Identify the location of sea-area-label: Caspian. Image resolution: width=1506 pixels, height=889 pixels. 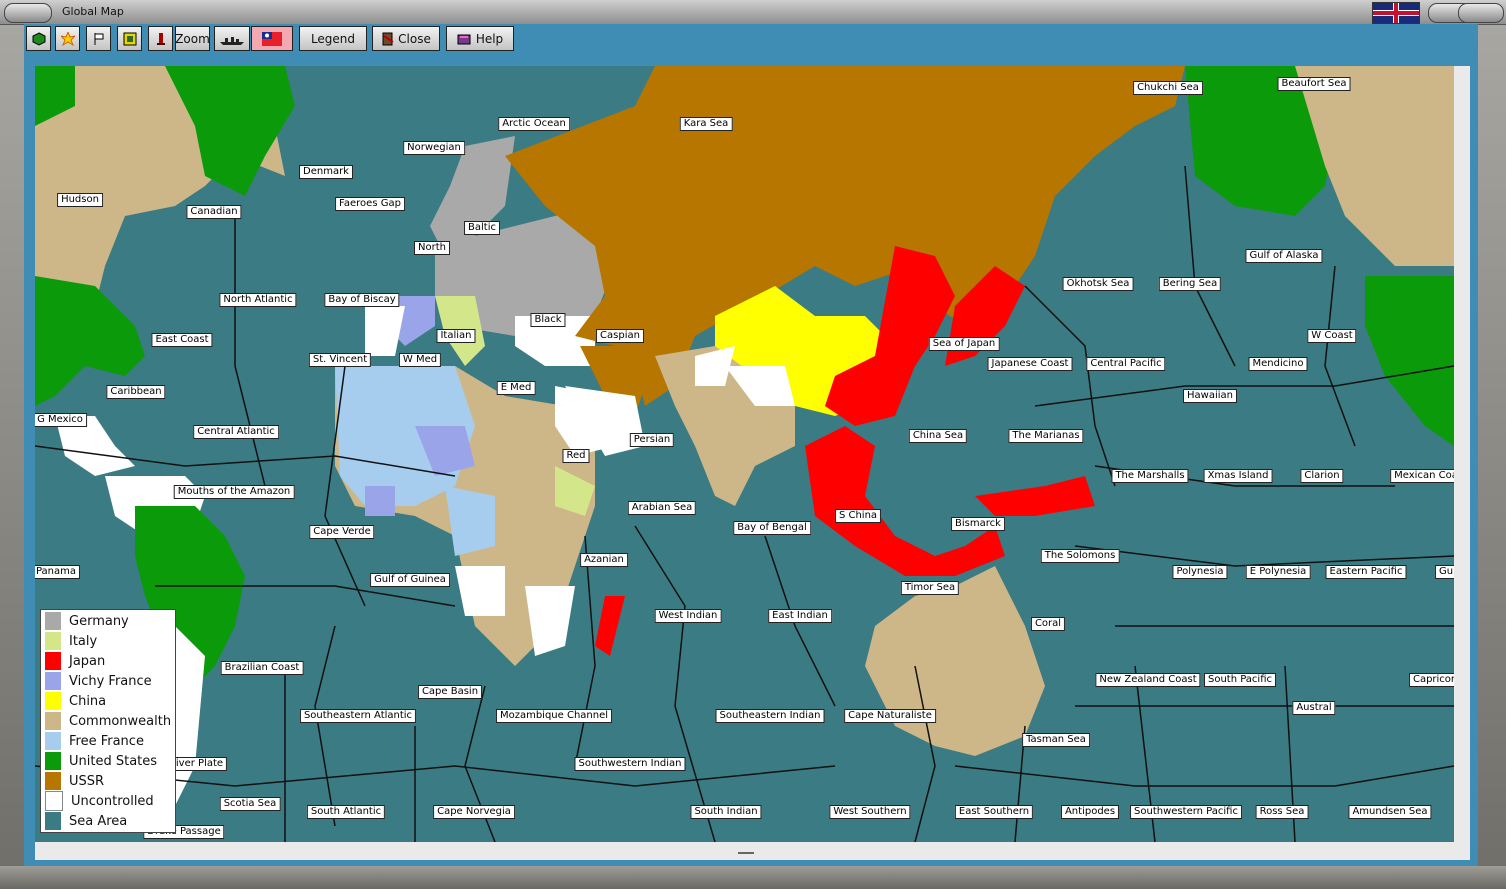
(620, 336).